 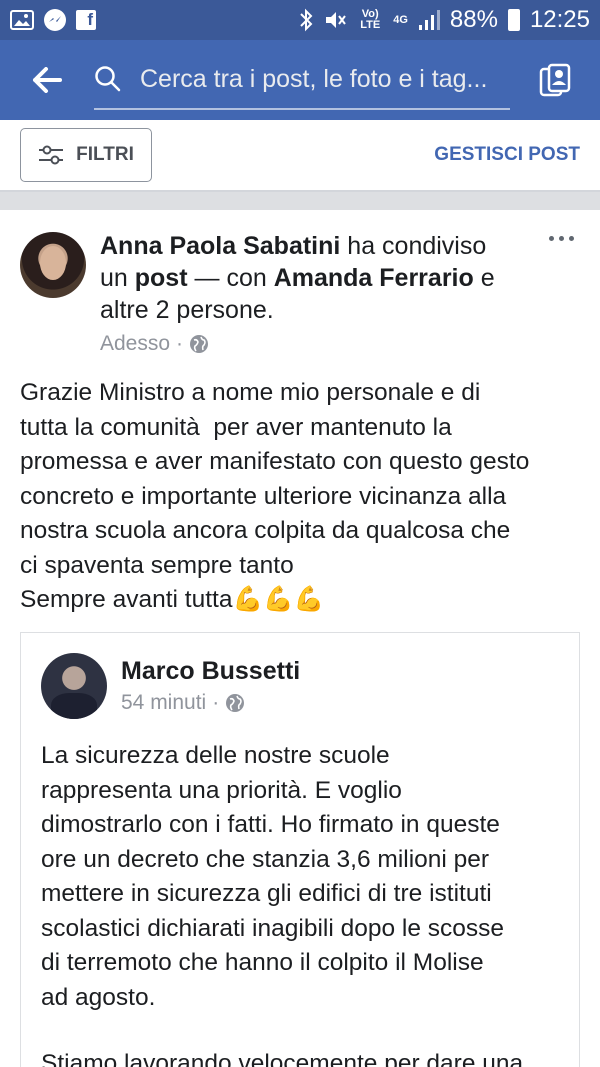 What do you see at coordinates (105, 154) in the screenshot?
I see `filters-label: FILTRI` at bounding box center [105, 154].